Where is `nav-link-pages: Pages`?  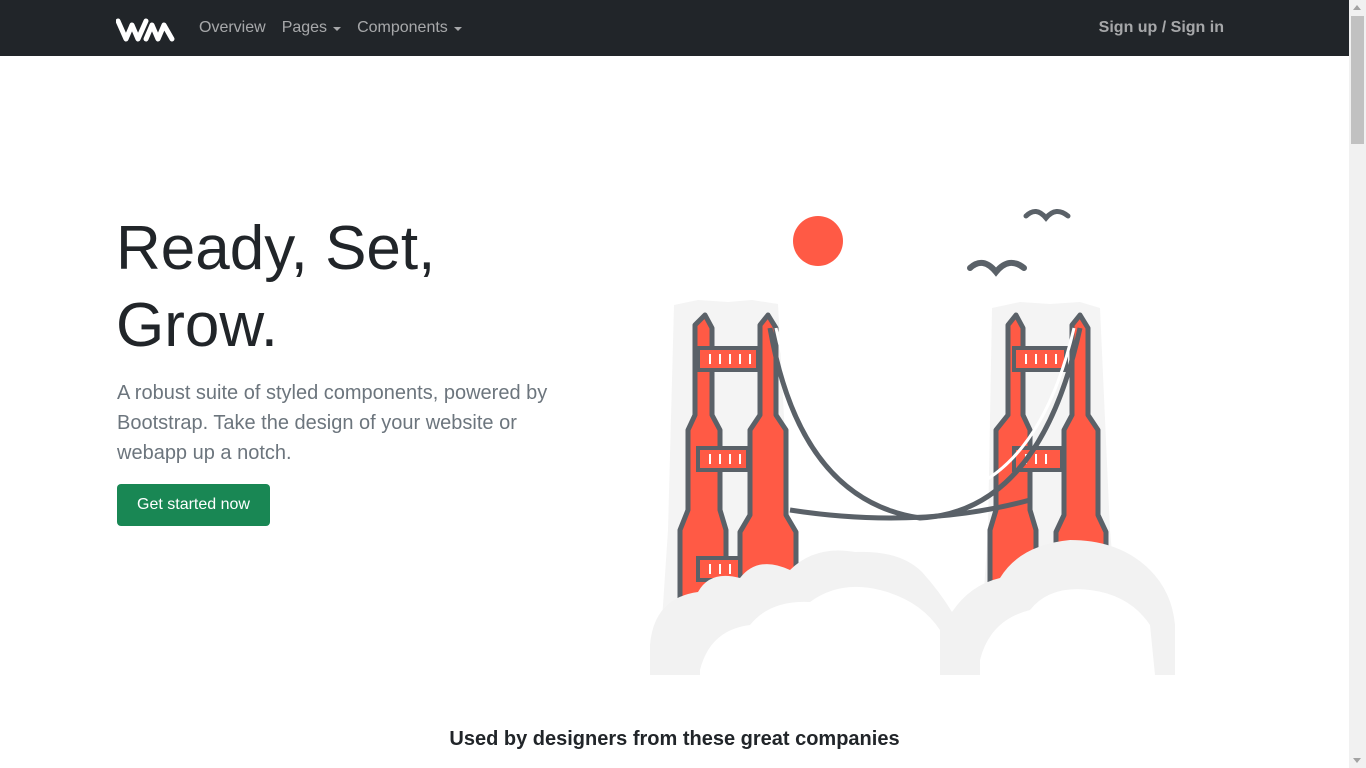 nav-link-pages: Pages is located at coordinates (311, 28).